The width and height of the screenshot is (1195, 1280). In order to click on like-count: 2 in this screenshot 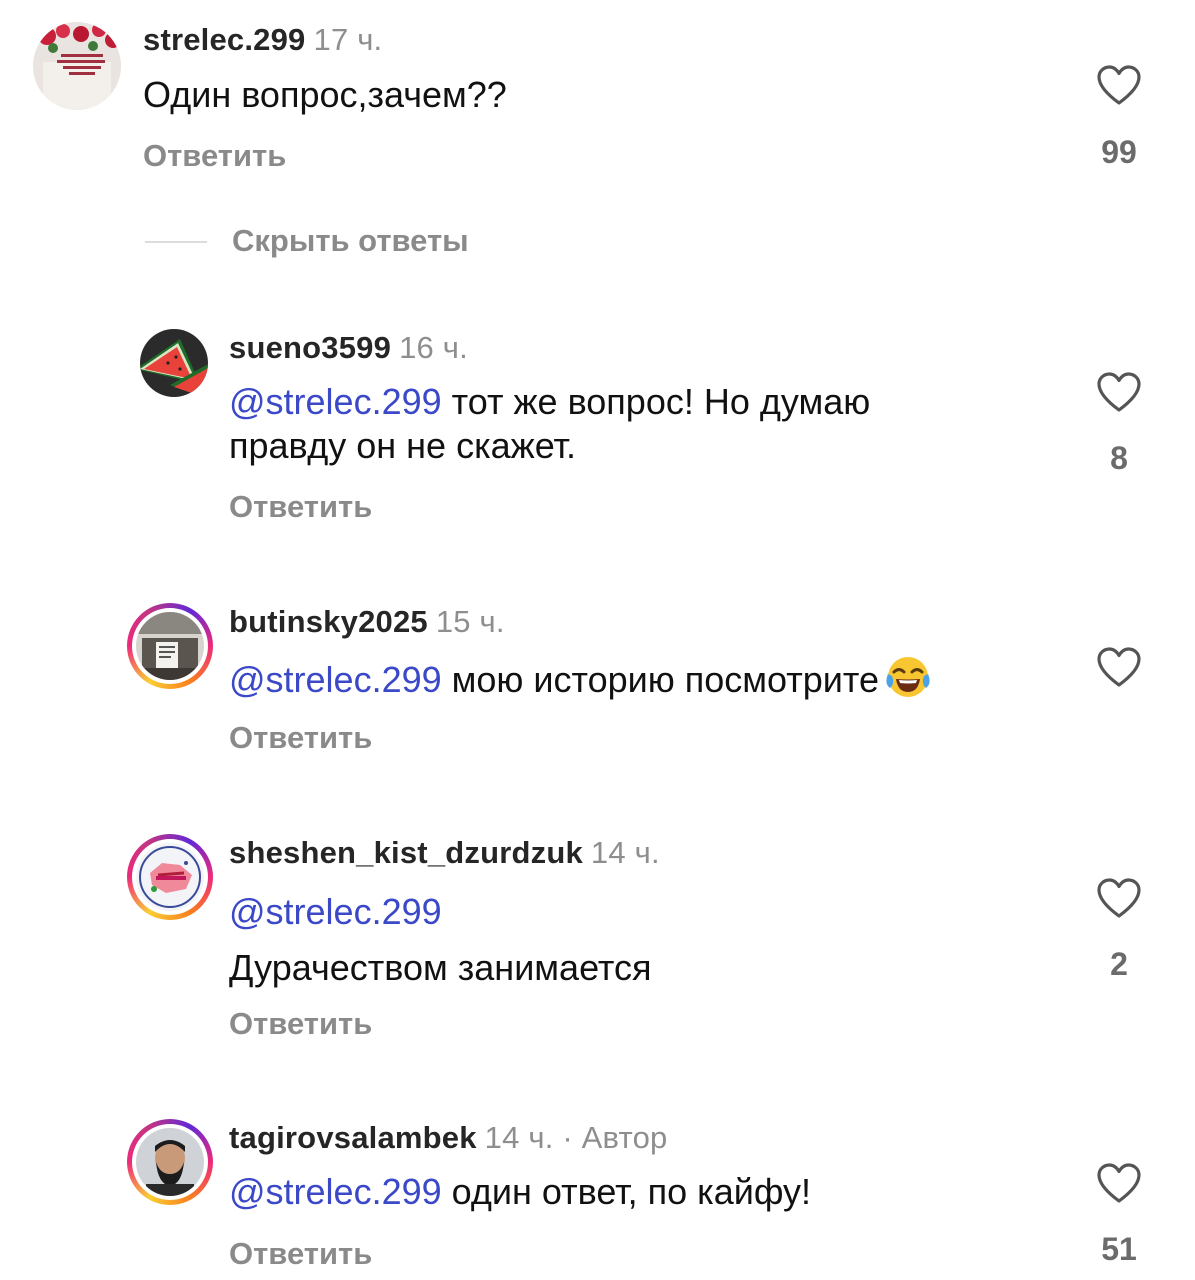, I will do `click(1119, 964)`.